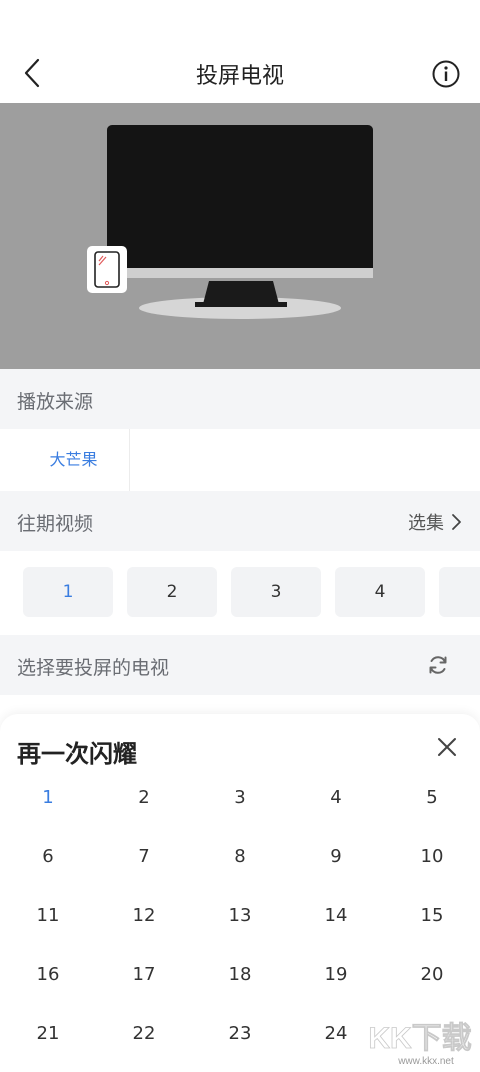 This screenshot has width=480, height=1072. Describe the element at coordinates (144, 916) in the screenshot. I see `episode-grid-item: 12` at that location.